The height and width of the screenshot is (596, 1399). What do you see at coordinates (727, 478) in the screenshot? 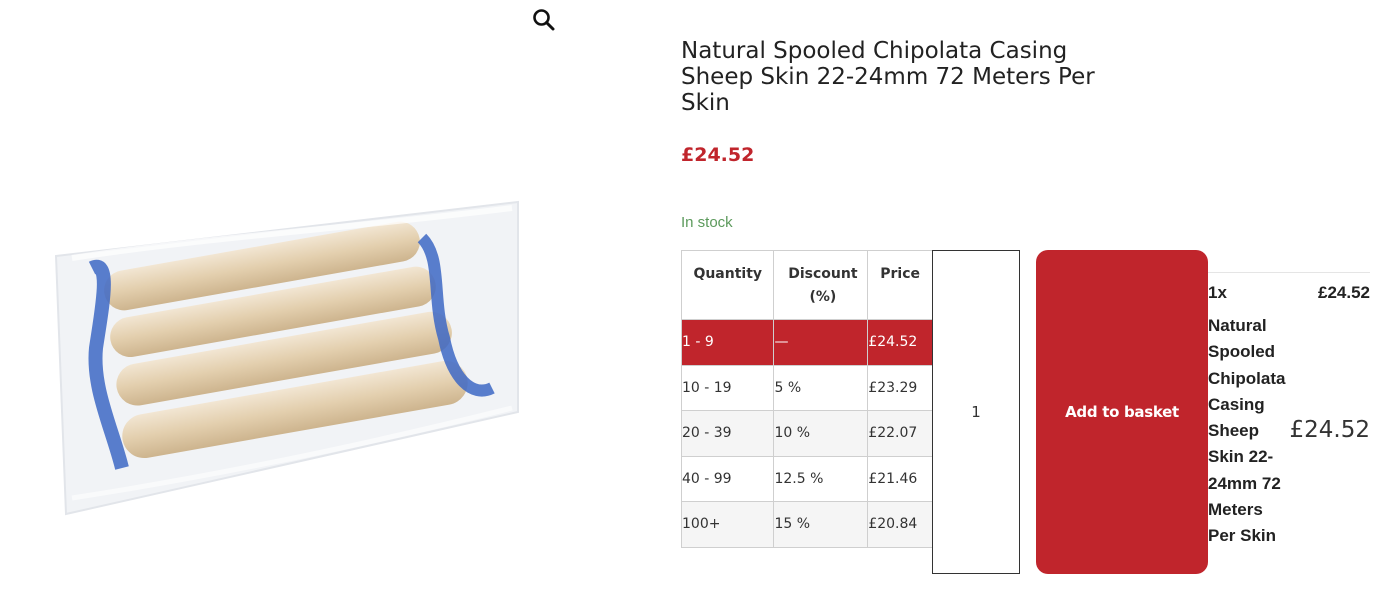
I see `row-quantity: 40 - 99` at bounding box center [727, 478].